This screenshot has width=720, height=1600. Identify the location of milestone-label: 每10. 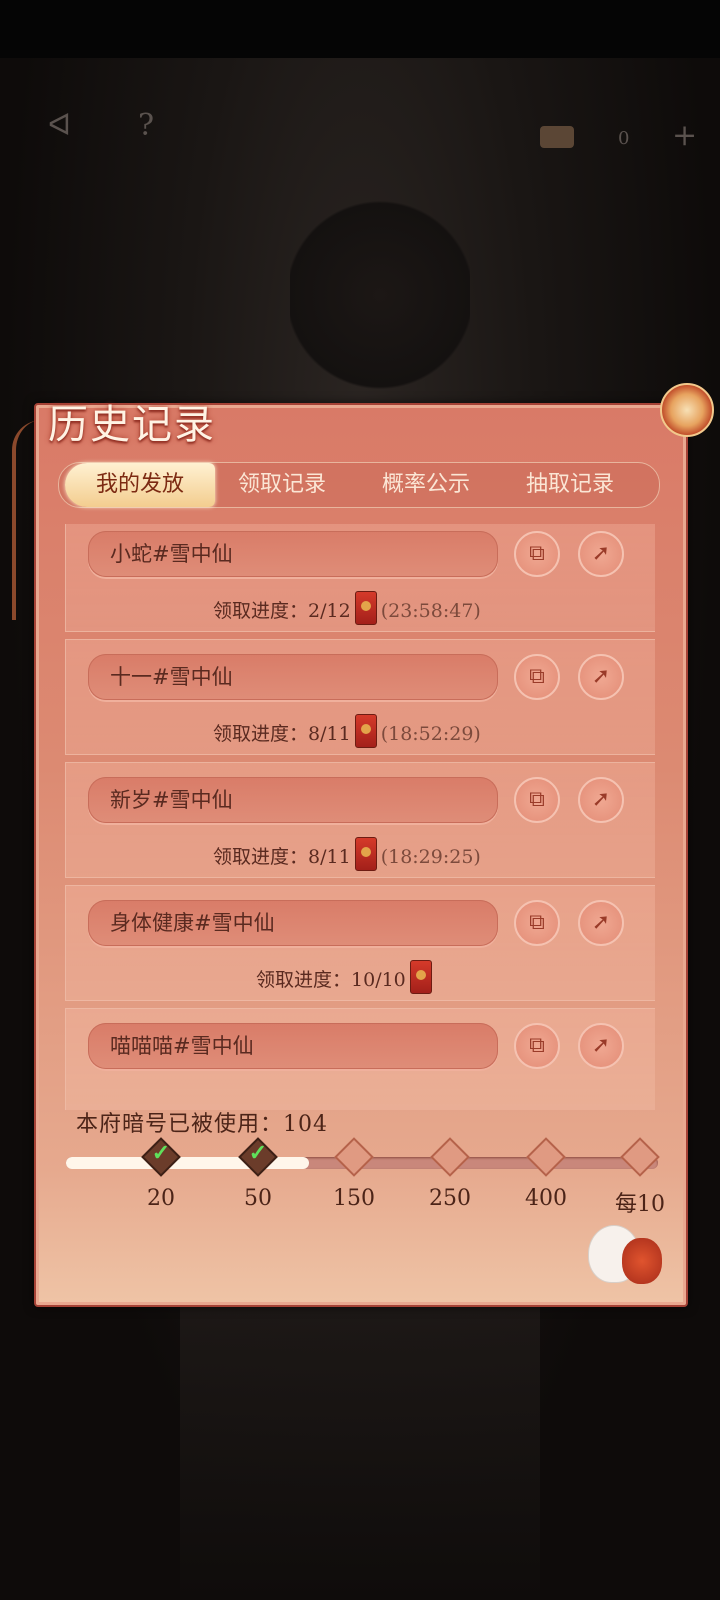
(640, 1204).